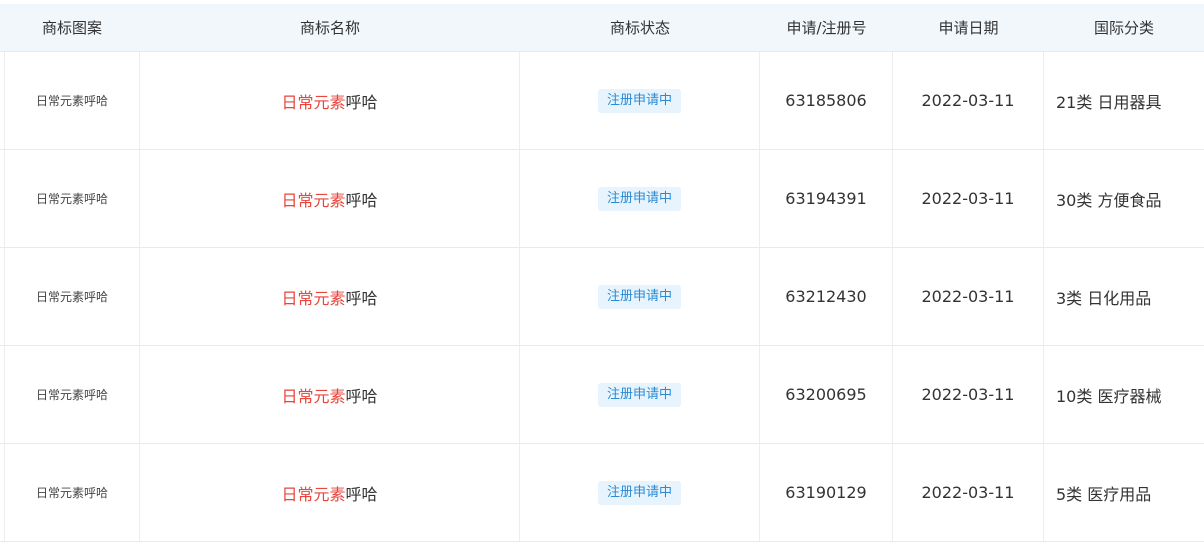  I want to click on reg-number: 63194391, so click(826, 198).